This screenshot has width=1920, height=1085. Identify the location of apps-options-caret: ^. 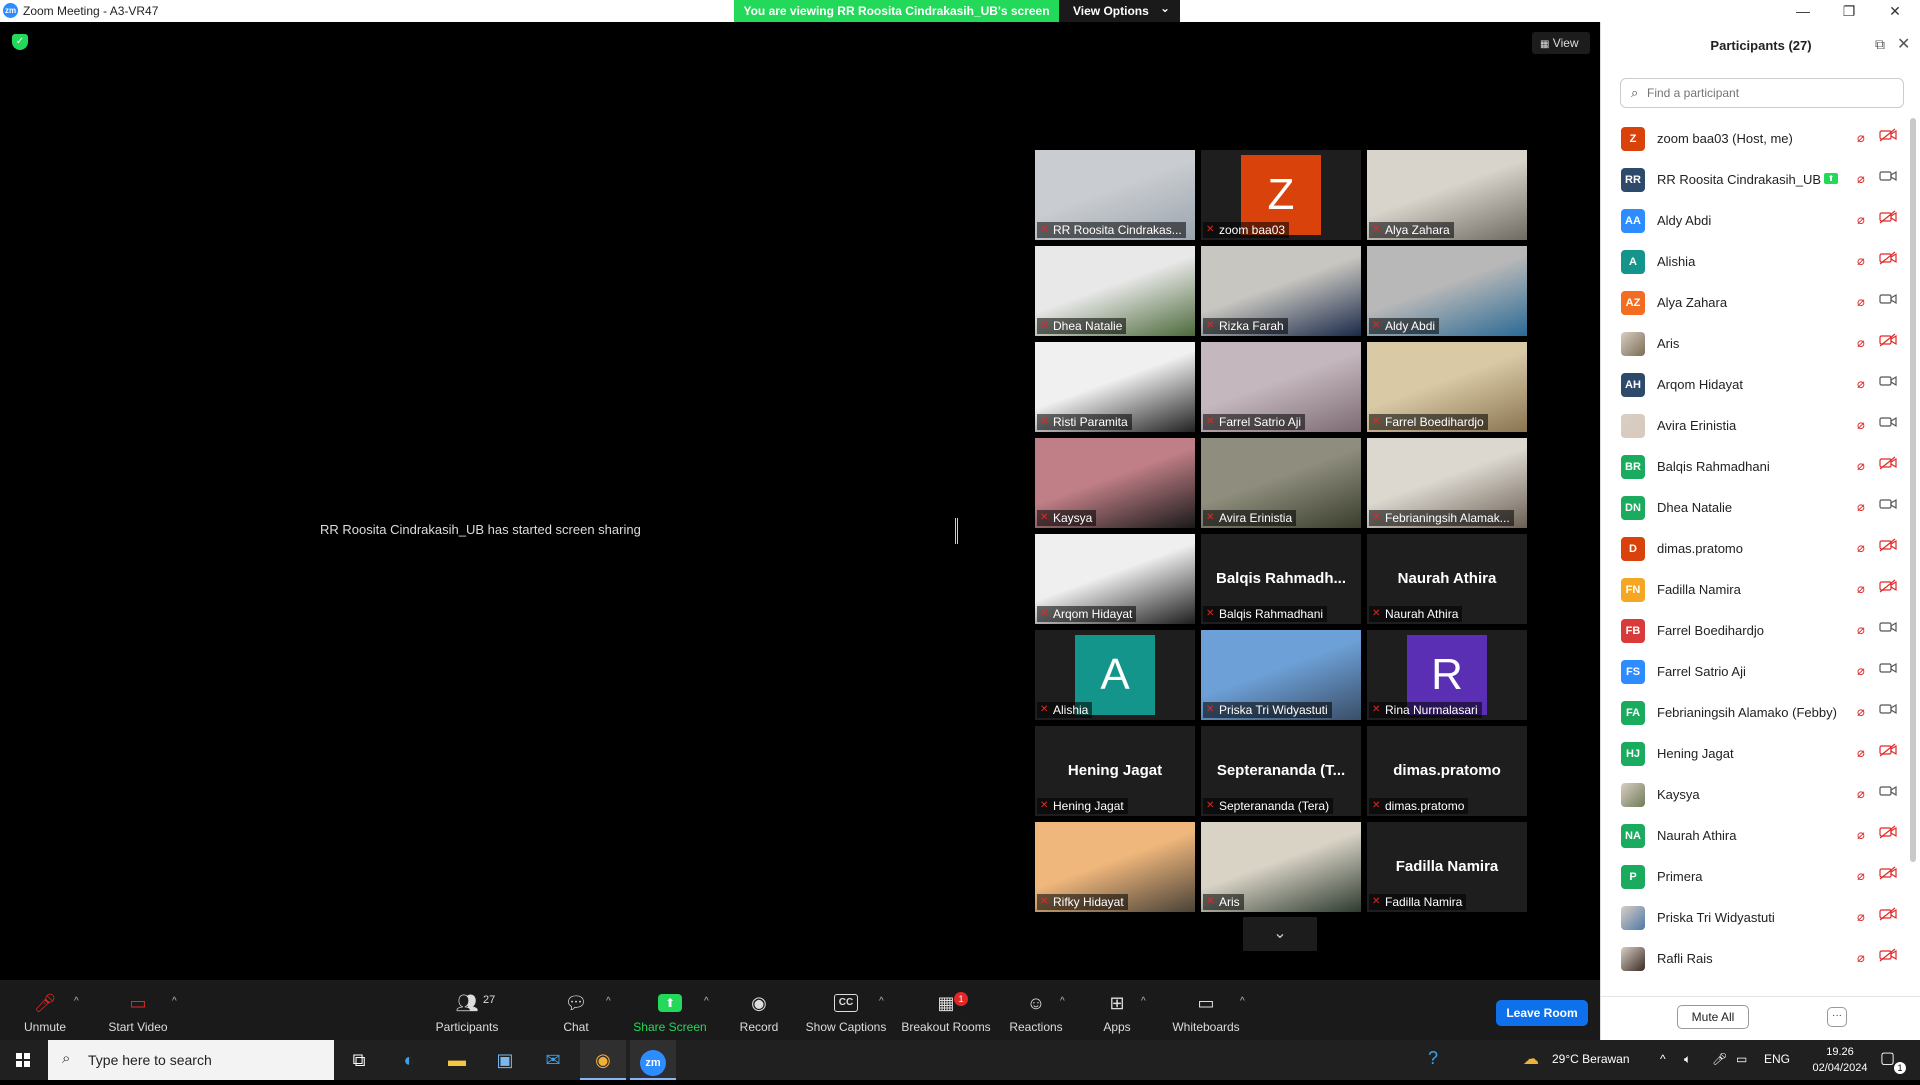
(1143, 1001).